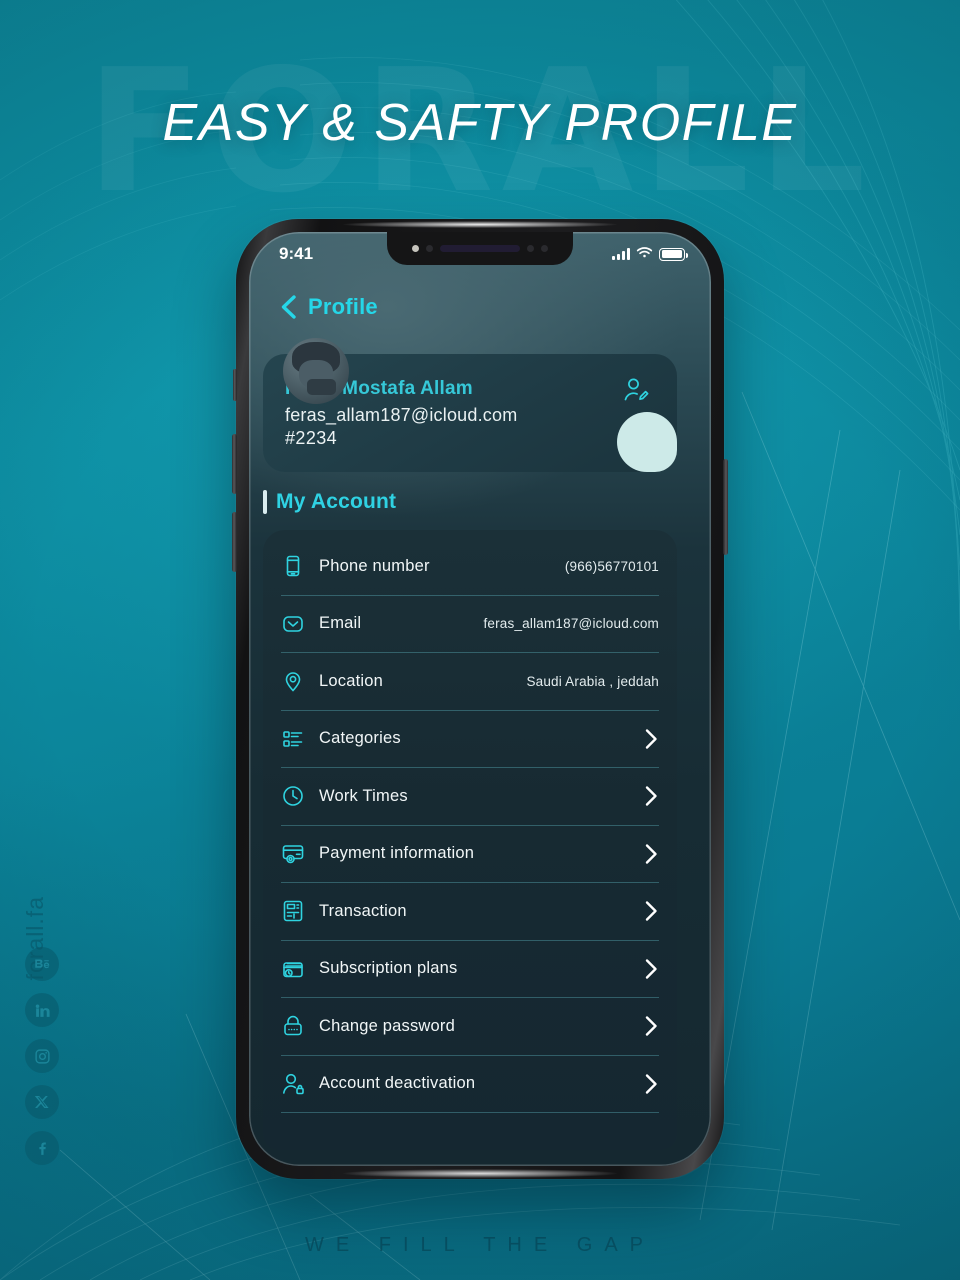 The height and width of the screenshot is (1280, 960). I want to click on list-item-value: feras_allam187@icloud.com, so click(571, 624).